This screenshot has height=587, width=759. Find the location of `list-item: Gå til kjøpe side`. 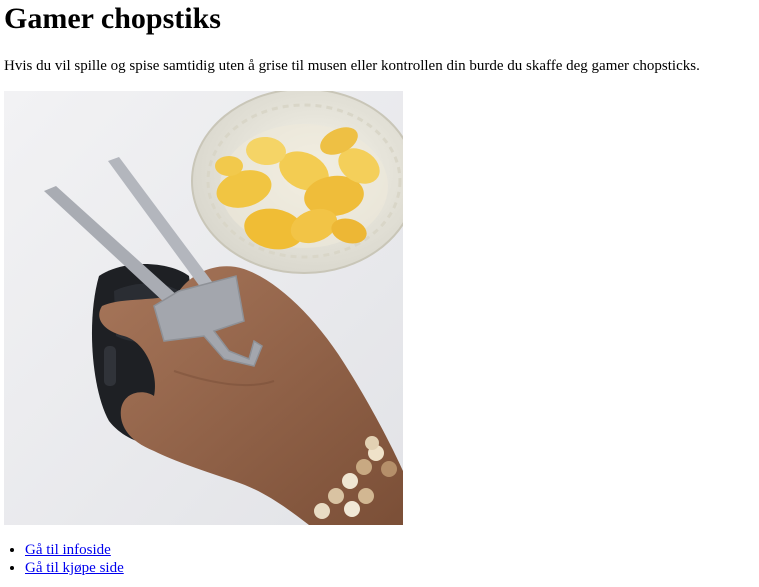

list-item: Gå til kjøpe side is located at coordinates (74, 568).